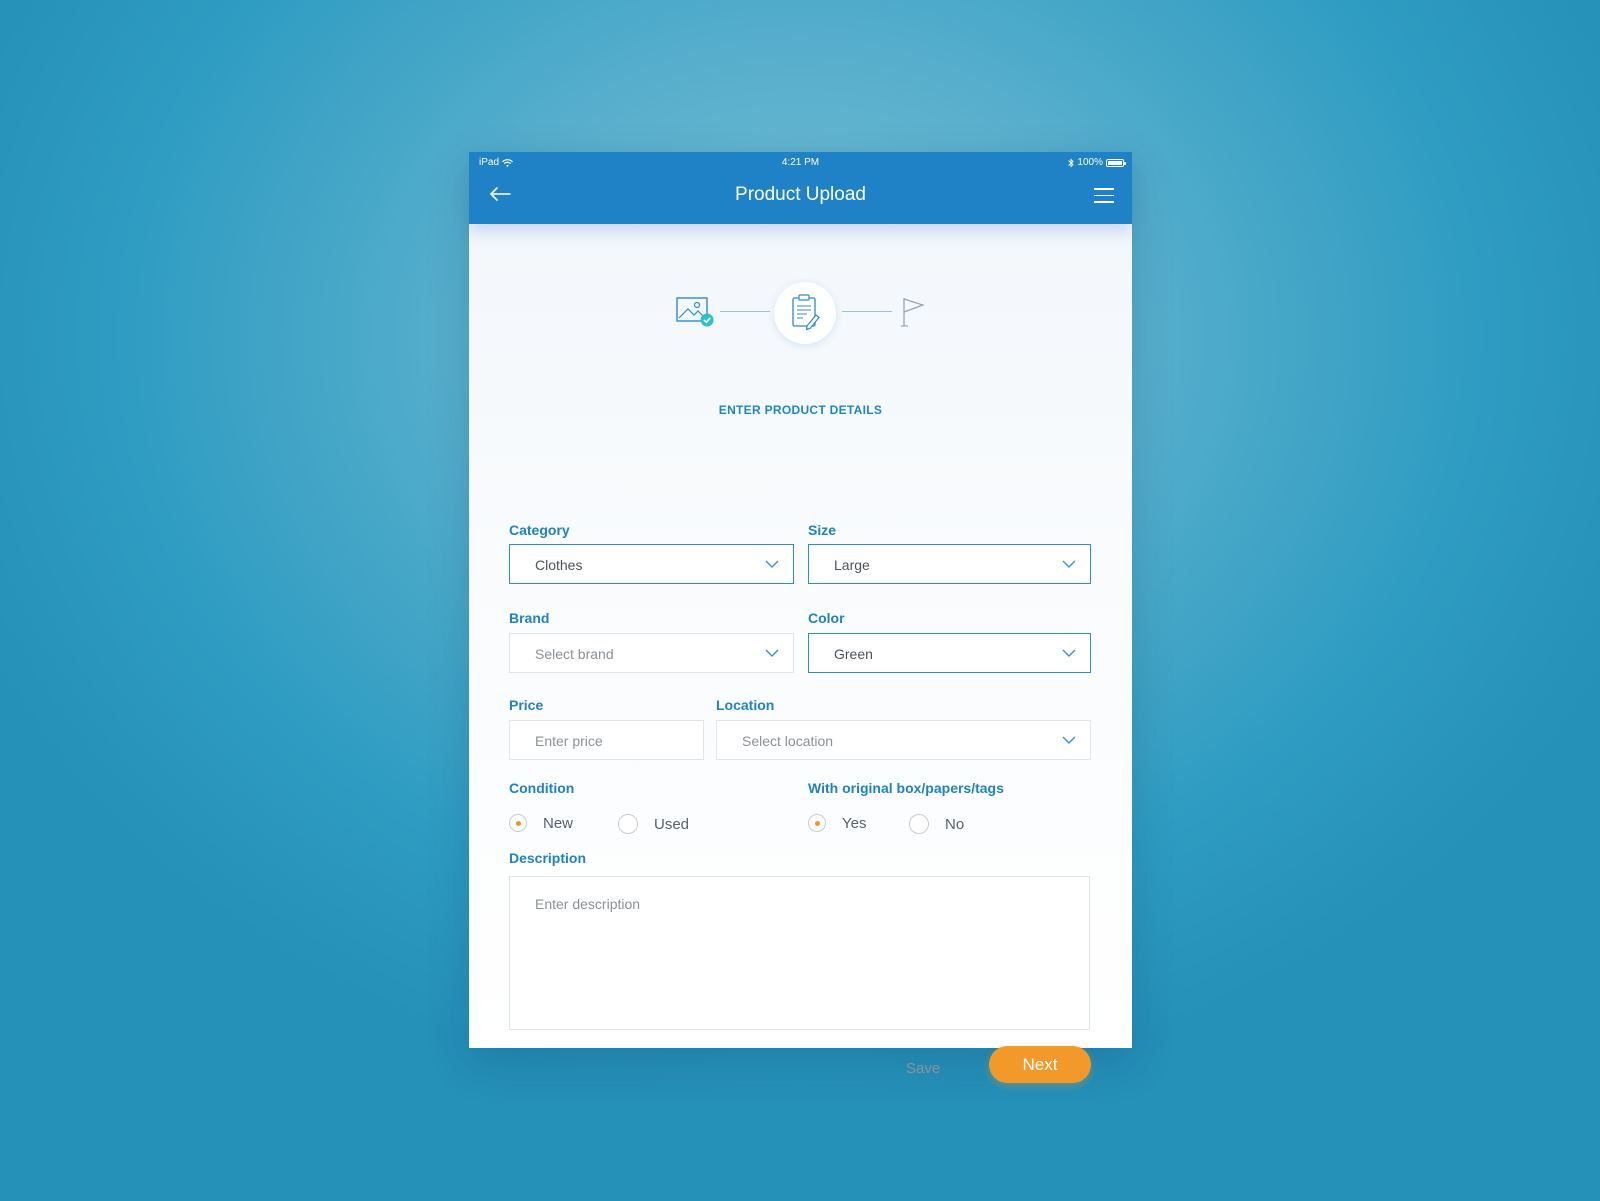 This screenshot has width=1600, height=1201. What do you see at coordinates (542, 788) in the screenshot?
I see `condition-label: Condition` at bounding box center [542, 788].